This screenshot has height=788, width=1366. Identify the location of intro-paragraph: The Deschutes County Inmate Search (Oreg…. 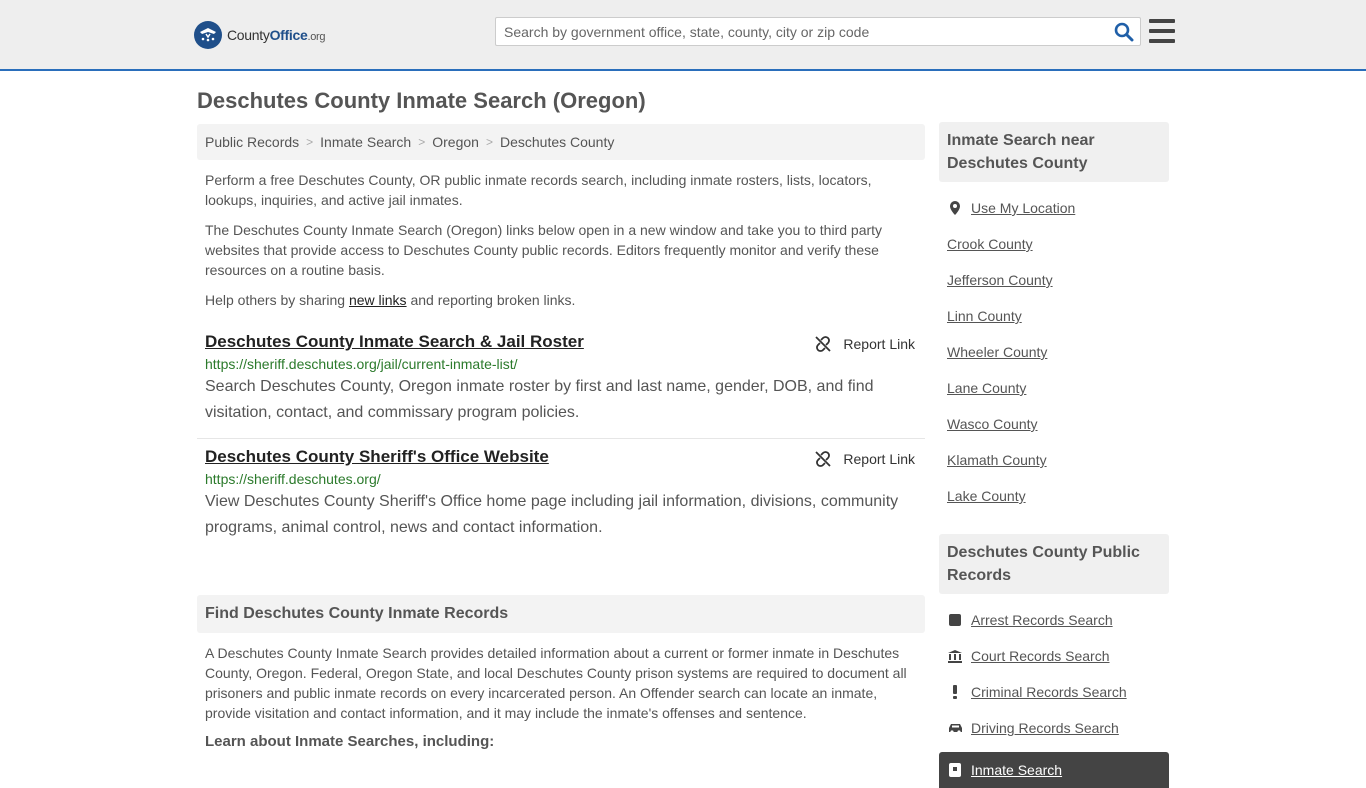
(544, 250).